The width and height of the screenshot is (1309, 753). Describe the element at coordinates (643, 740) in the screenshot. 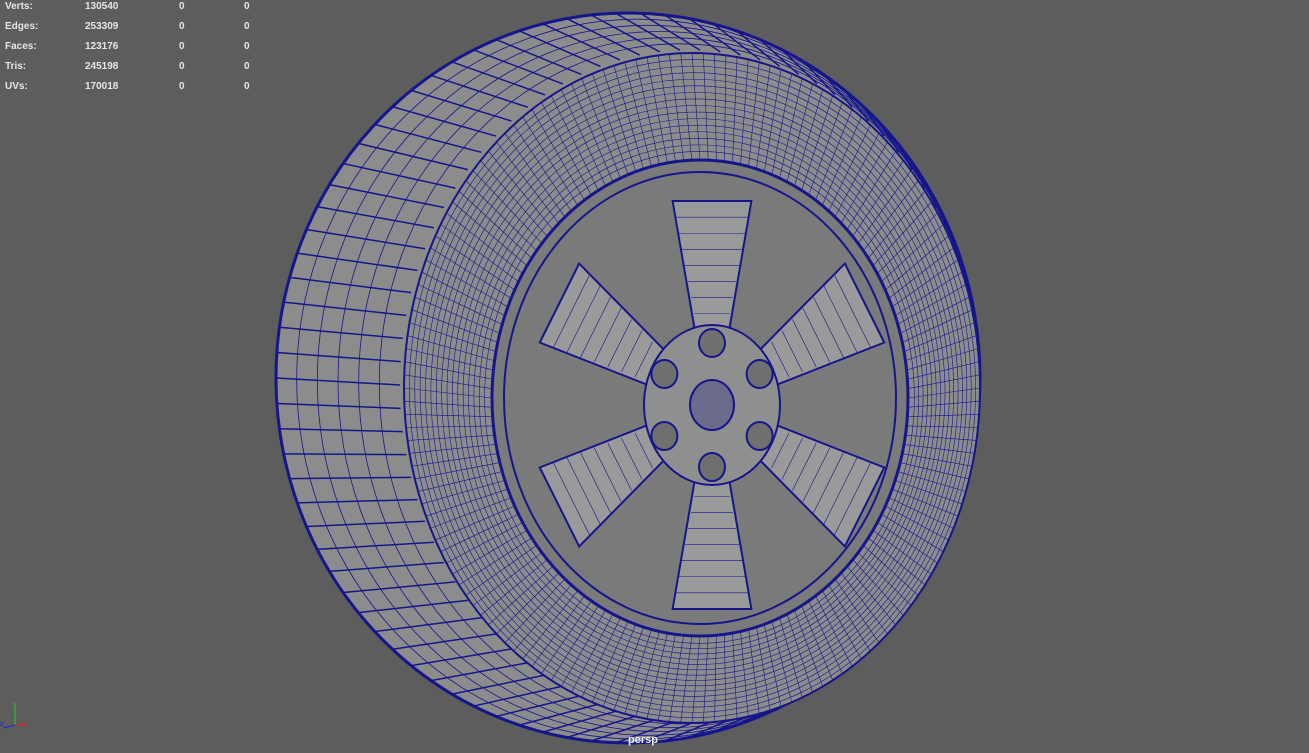

I see `camera-label: persp` at that location.